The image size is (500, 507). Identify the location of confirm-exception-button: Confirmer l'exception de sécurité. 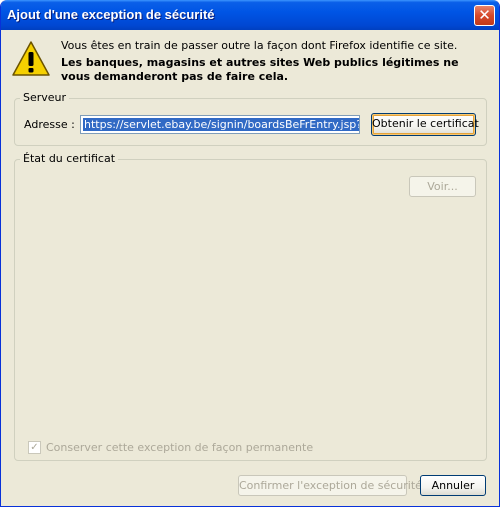
(330, 485).